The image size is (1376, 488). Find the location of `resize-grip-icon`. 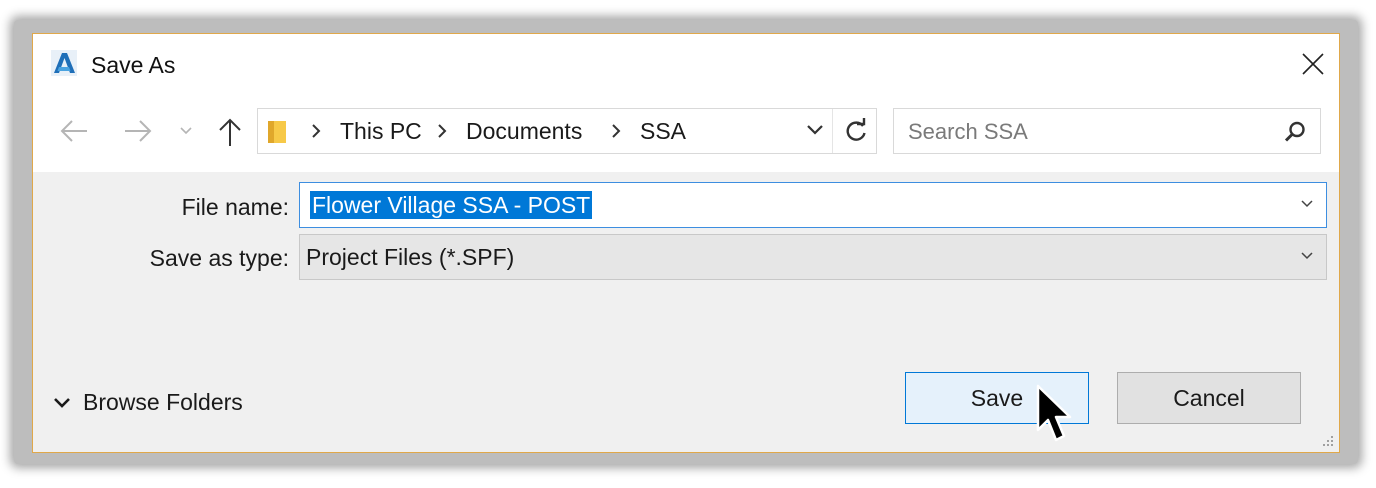

resize-grip-icon is located at coordinates (1328, 441).